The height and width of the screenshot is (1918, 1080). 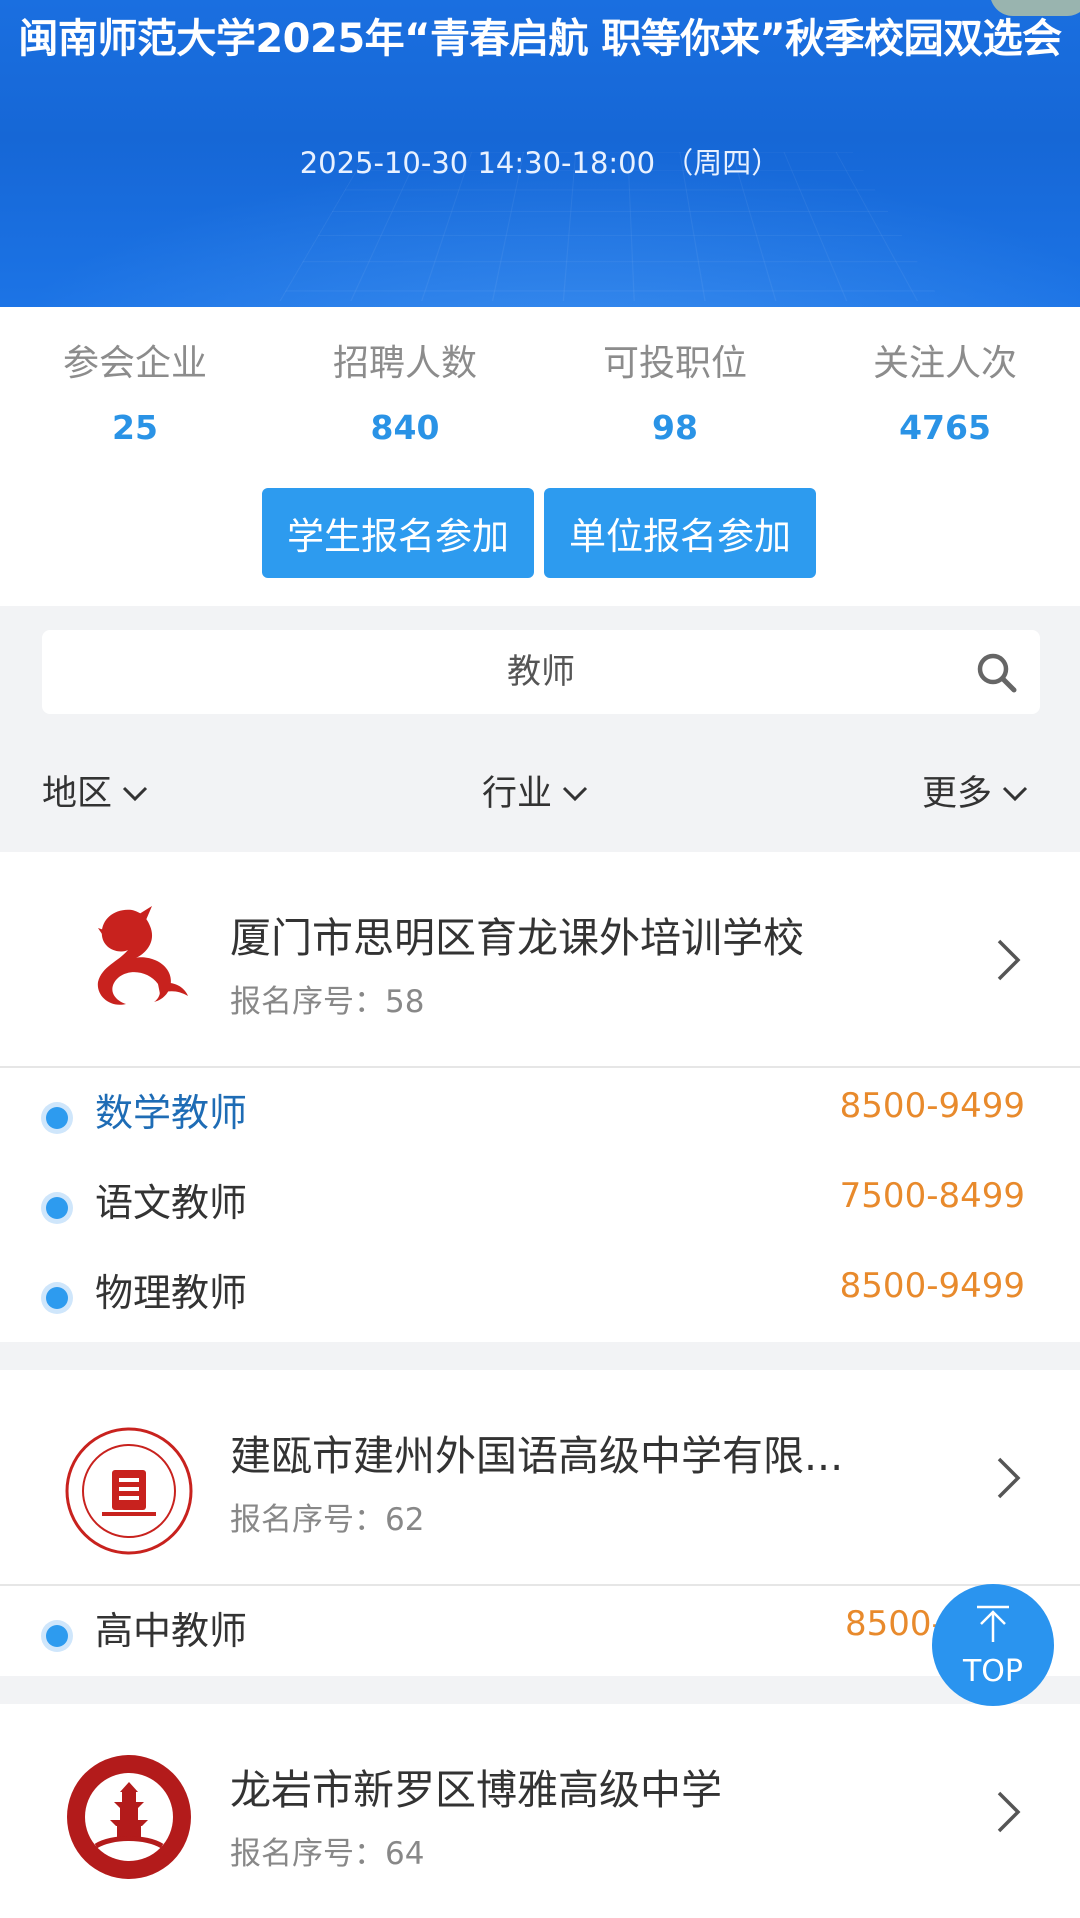 I want to click on stat-positions: 可投职位 98, so click(x=675, y=396).